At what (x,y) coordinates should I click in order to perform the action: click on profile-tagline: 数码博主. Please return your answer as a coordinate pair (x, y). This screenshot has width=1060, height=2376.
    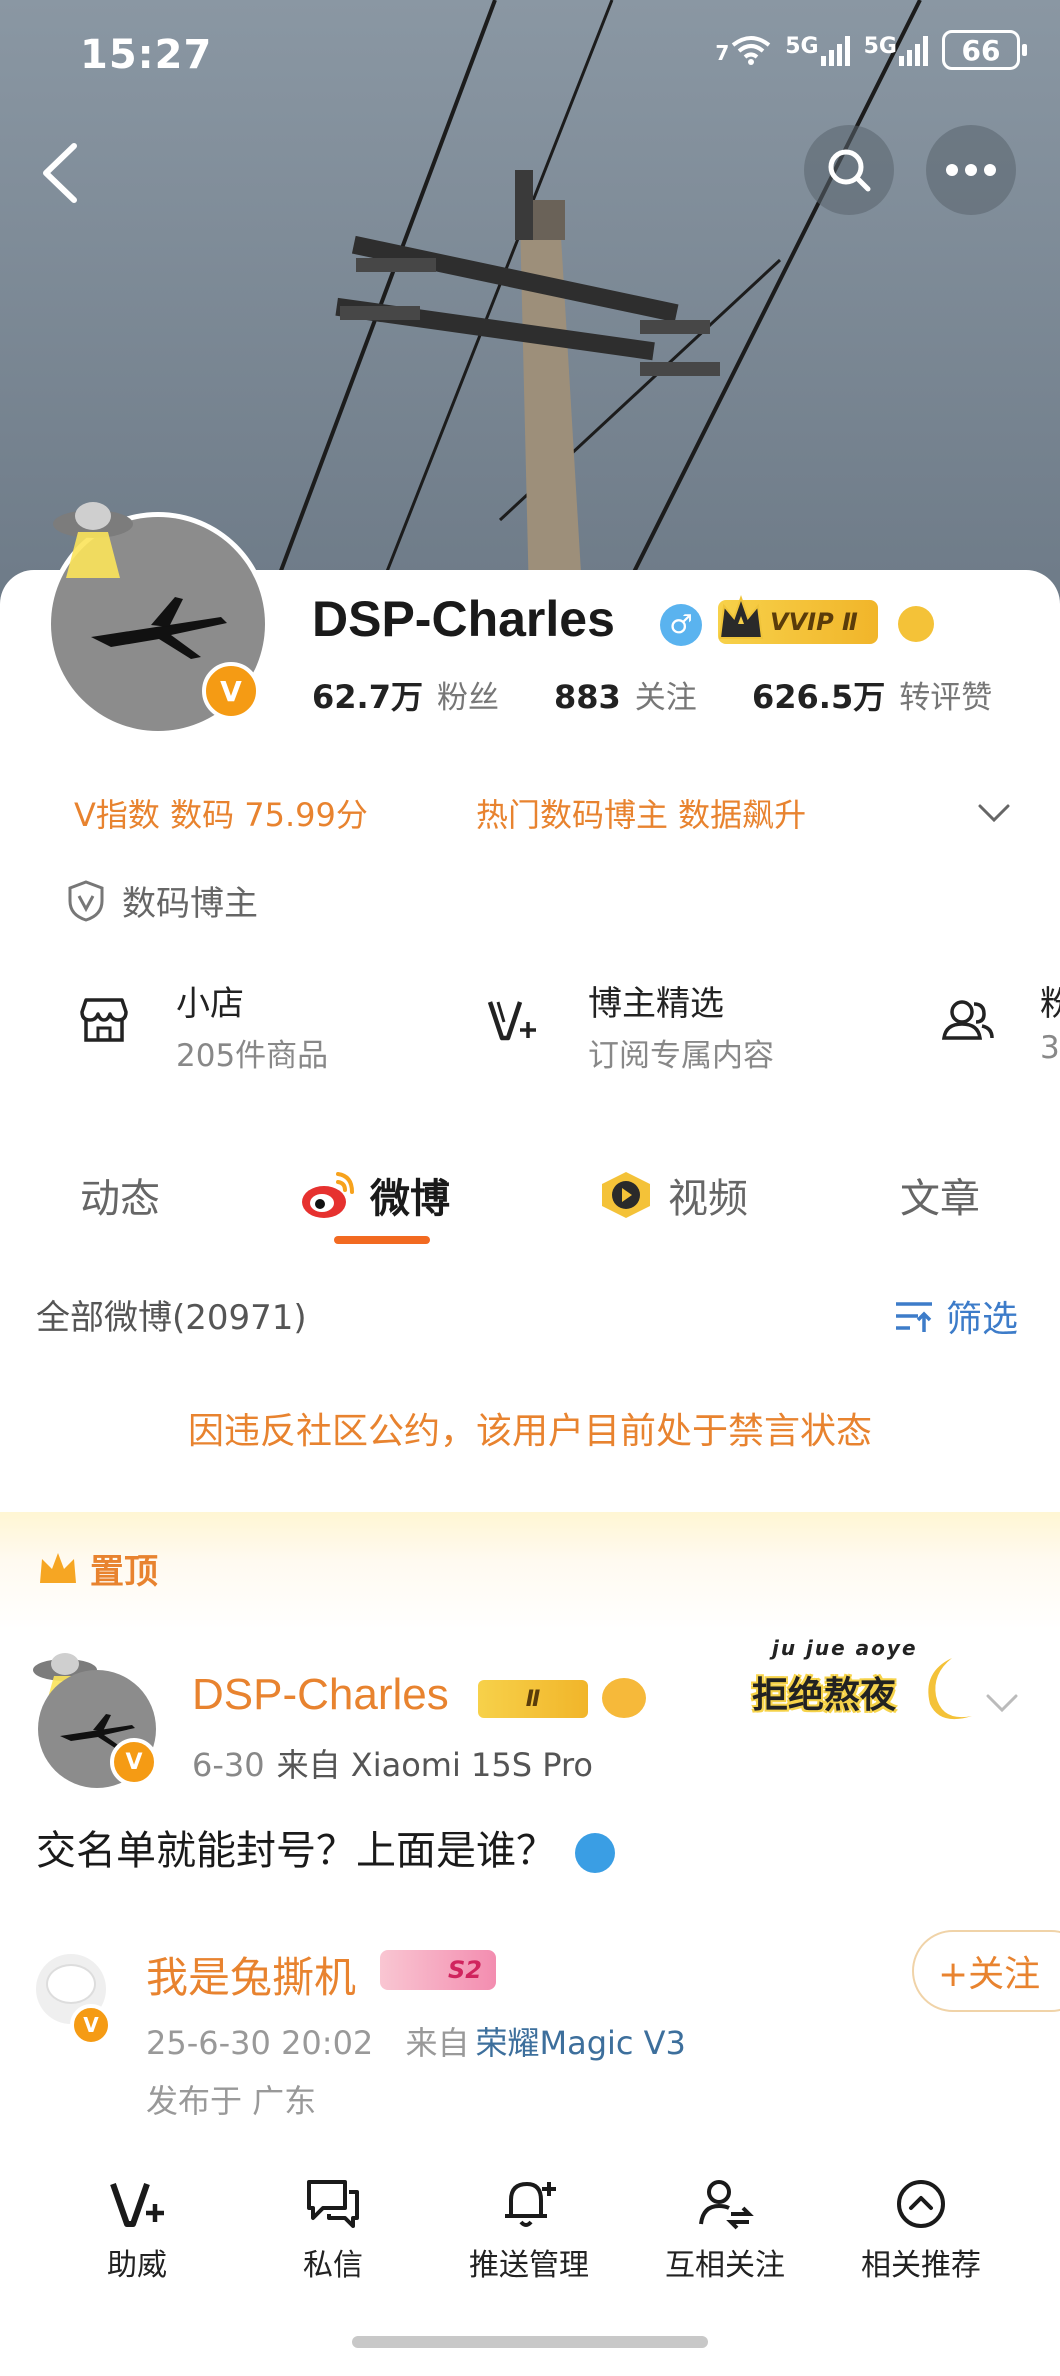
    Looking at the image, I should click on (162, 900).